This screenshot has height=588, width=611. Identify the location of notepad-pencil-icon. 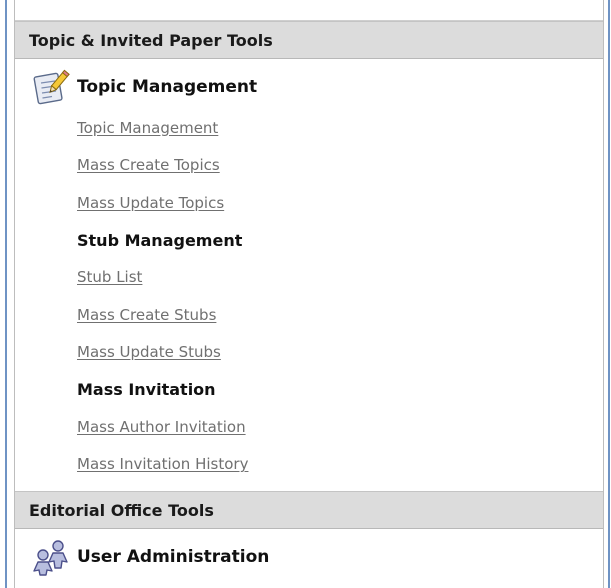
(51, 87).